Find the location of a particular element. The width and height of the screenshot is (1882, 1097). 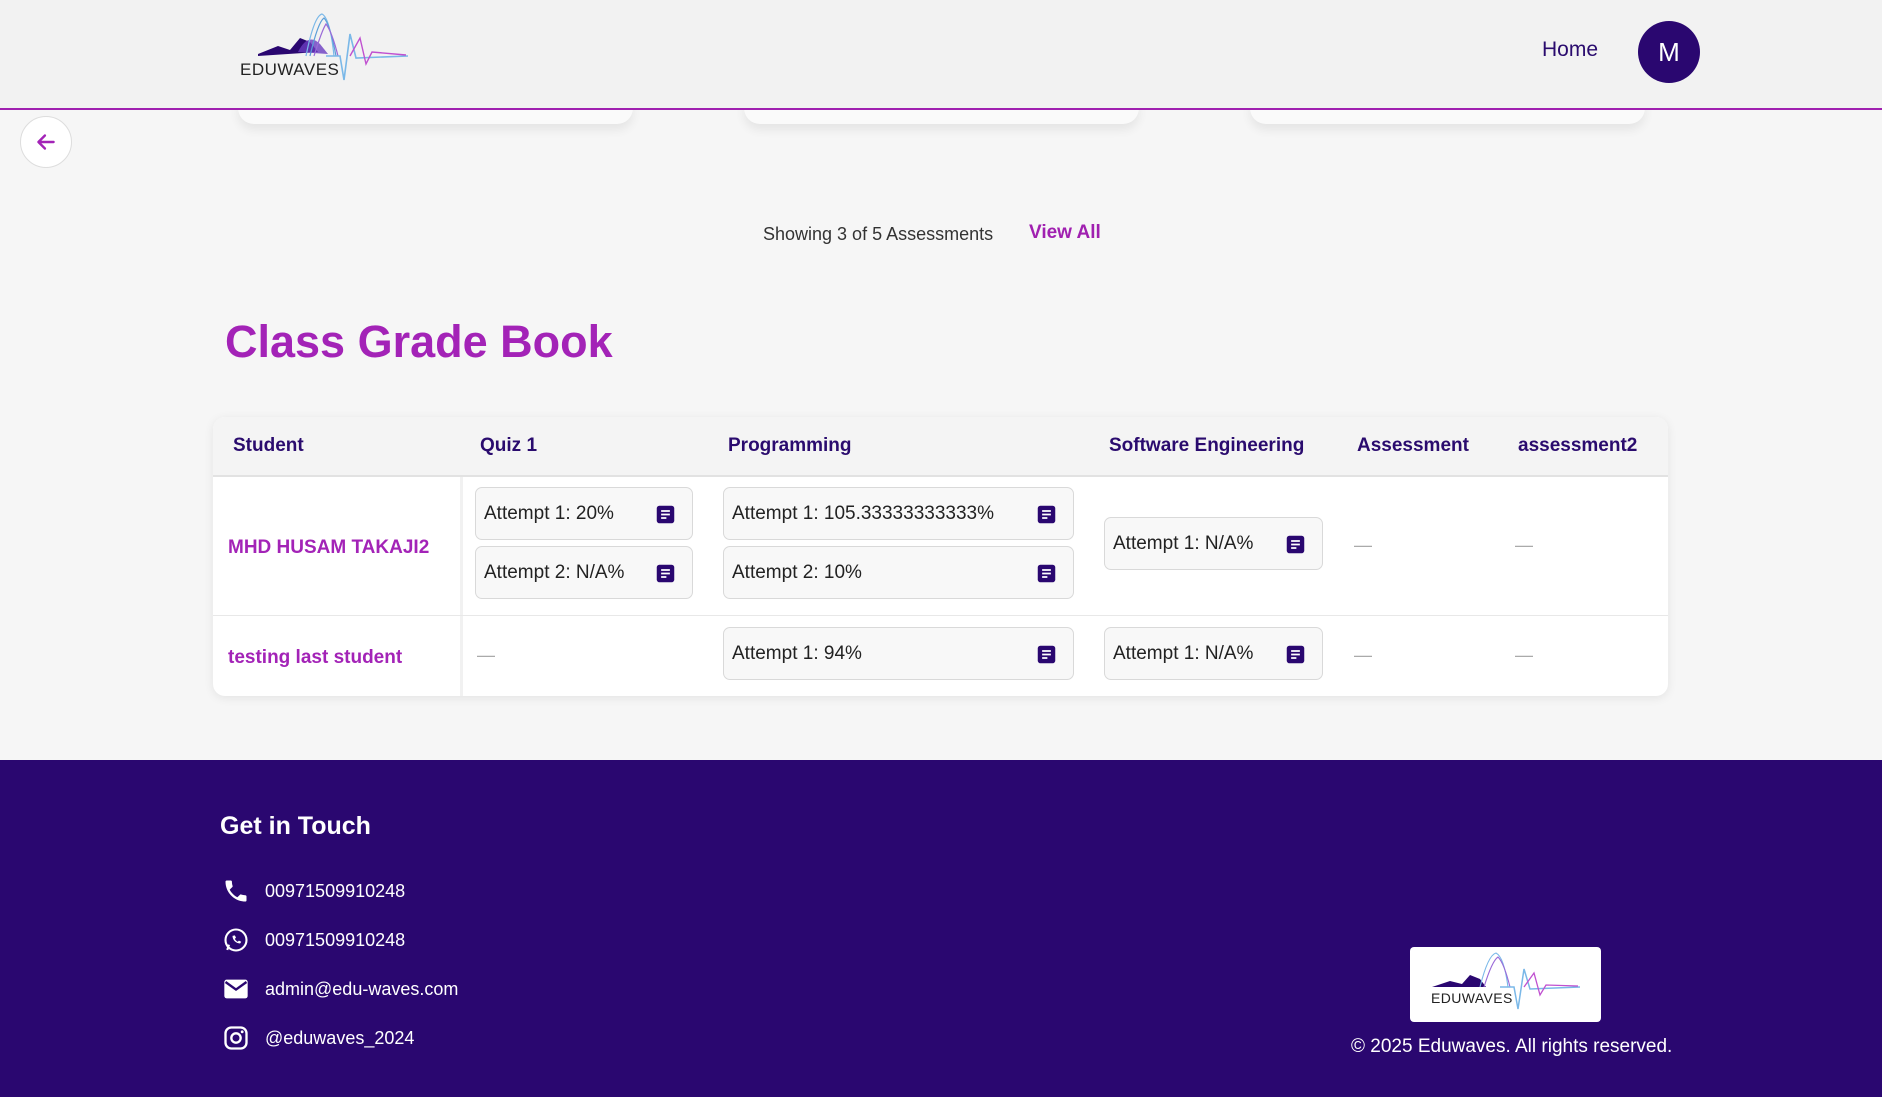

grade-chip-label: Attempt 1: 94% is located at coordinates (797, 653).